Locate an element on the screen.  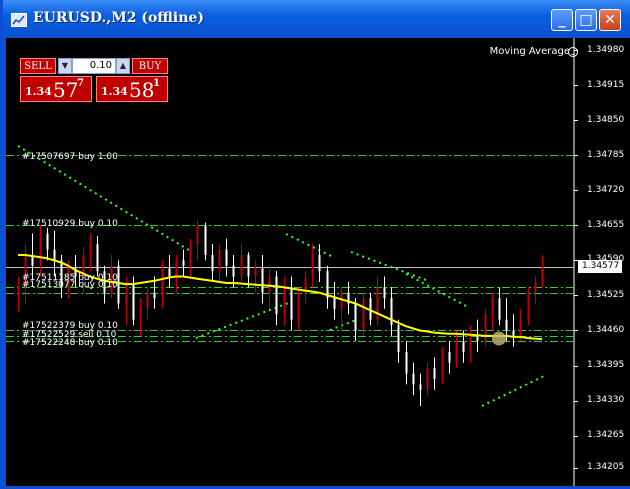
sell-button: SELL is located at coordinates (38, 66).